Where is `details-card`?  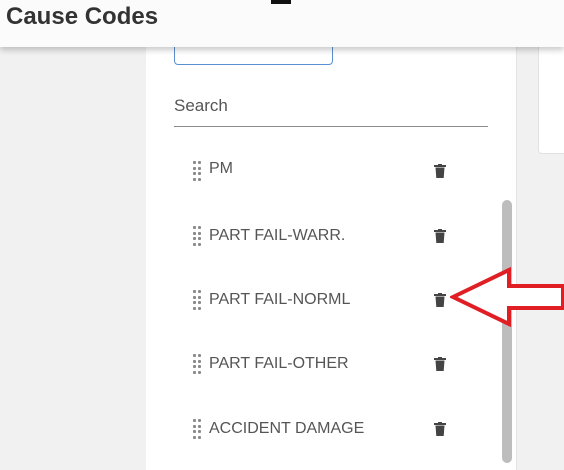
details-card is located at coordinates (551, 97).